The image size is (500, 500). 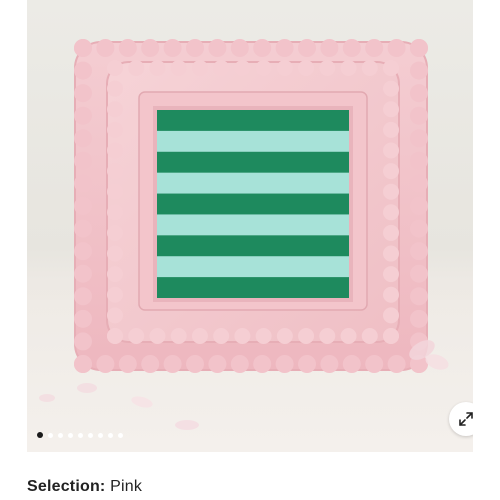 What do you see at coordinates (253, 204) in the screenshot?
I see `striped-picture` at bounding box center [253, 204].